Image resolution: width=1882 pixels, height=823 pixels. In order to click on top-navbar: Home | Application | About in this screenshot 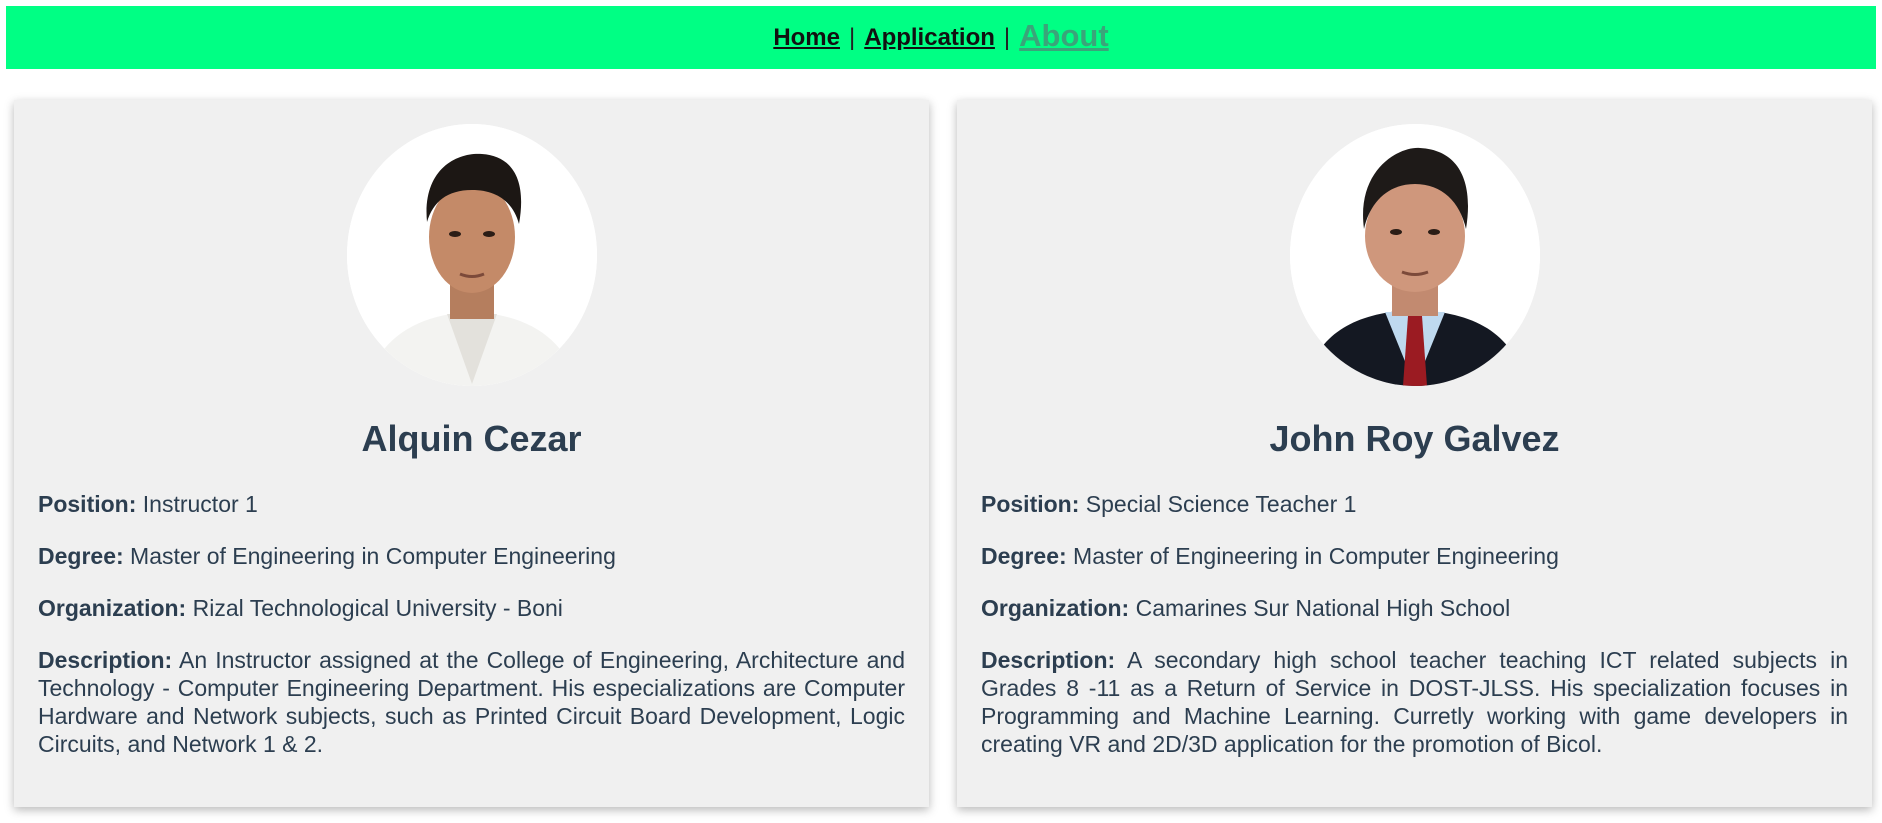, I will do `click(941, 37)`.